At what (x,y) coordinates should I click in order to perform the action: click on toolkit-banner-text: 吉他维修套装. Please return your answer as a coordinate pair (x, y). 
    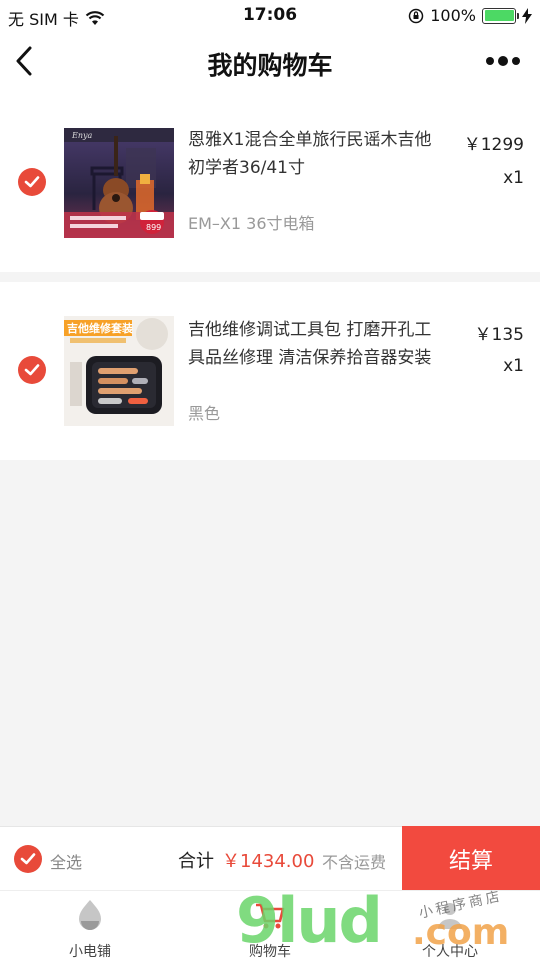
    Looking at the image, I should click on (100, 328).